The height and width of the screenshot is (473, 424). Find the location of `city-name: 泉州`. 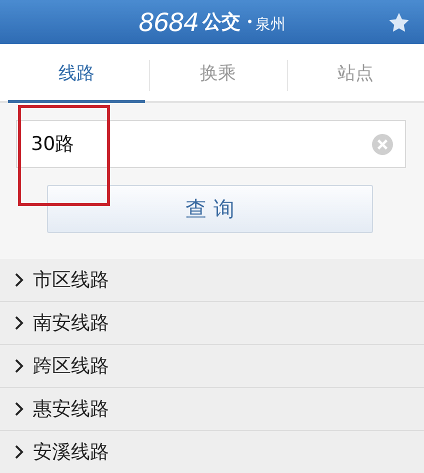

city-name: 泉州 is located at coordinates (270, 24).